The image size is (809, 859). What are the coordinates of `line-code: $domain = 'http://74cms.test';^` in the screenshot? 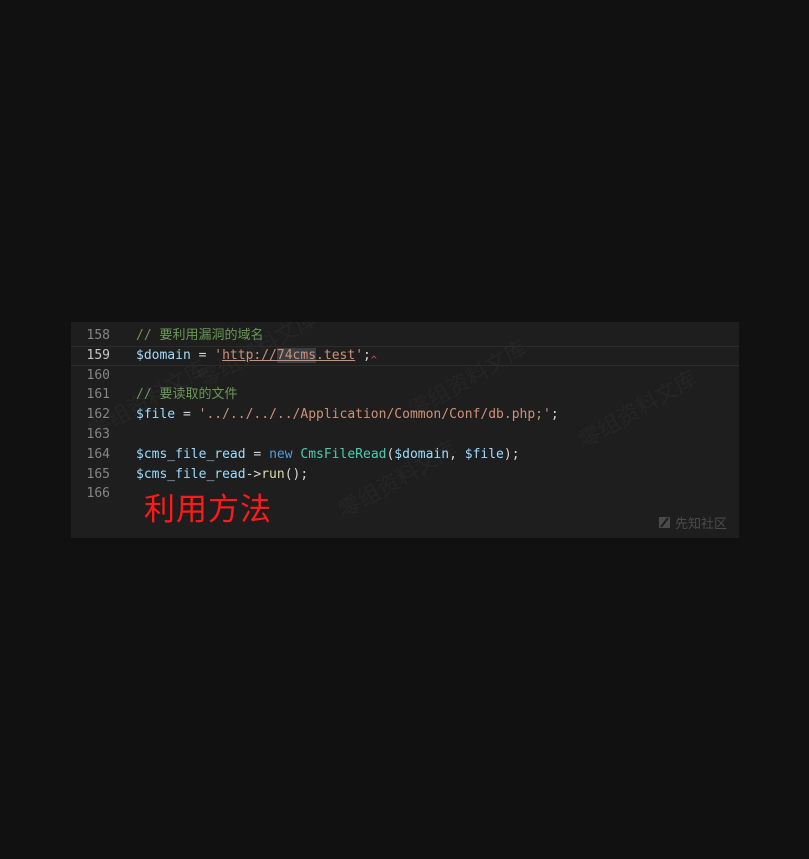 It's located at (256, 356).